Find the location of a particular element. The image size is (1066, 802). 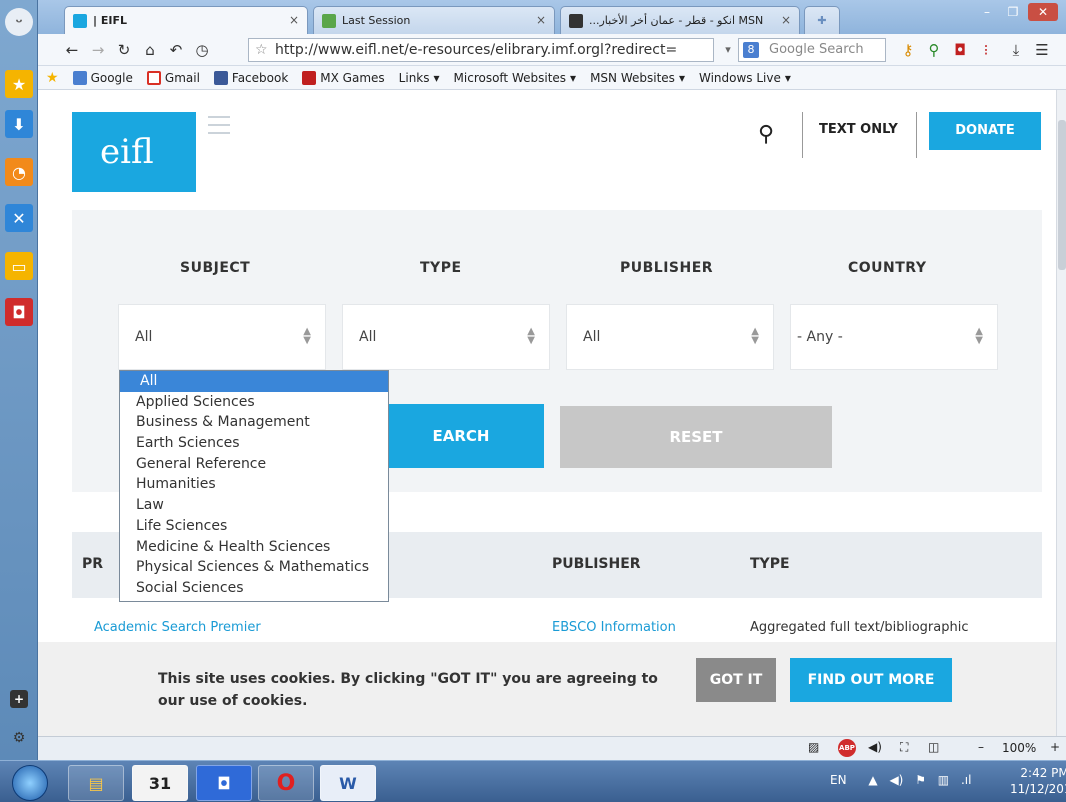

dropdown-option: Physical Sciences & Mathematics is located at coordinates (254, 567).